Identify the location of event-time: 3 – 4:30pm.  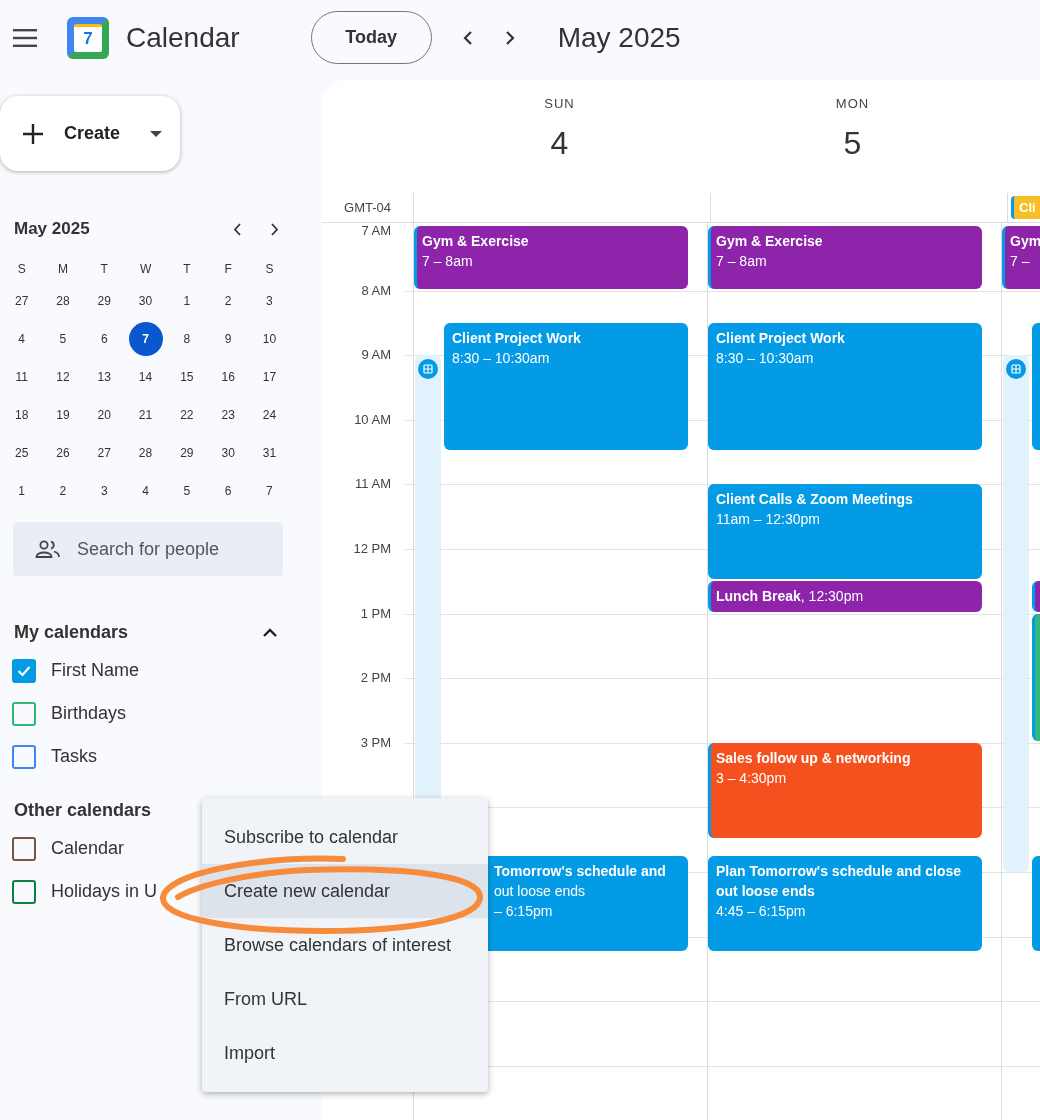
(752, 778).